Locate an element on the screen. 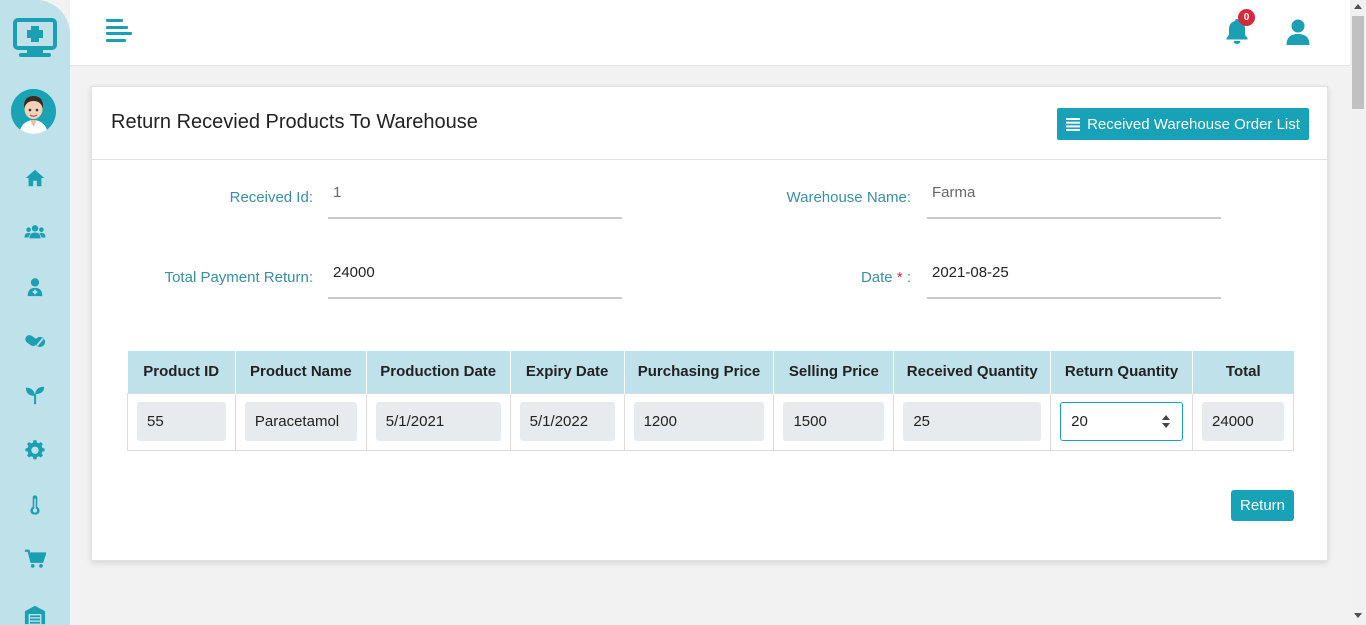 The image size is (1366, 625). column-header: Production Date is located at coordinates (438, 372).